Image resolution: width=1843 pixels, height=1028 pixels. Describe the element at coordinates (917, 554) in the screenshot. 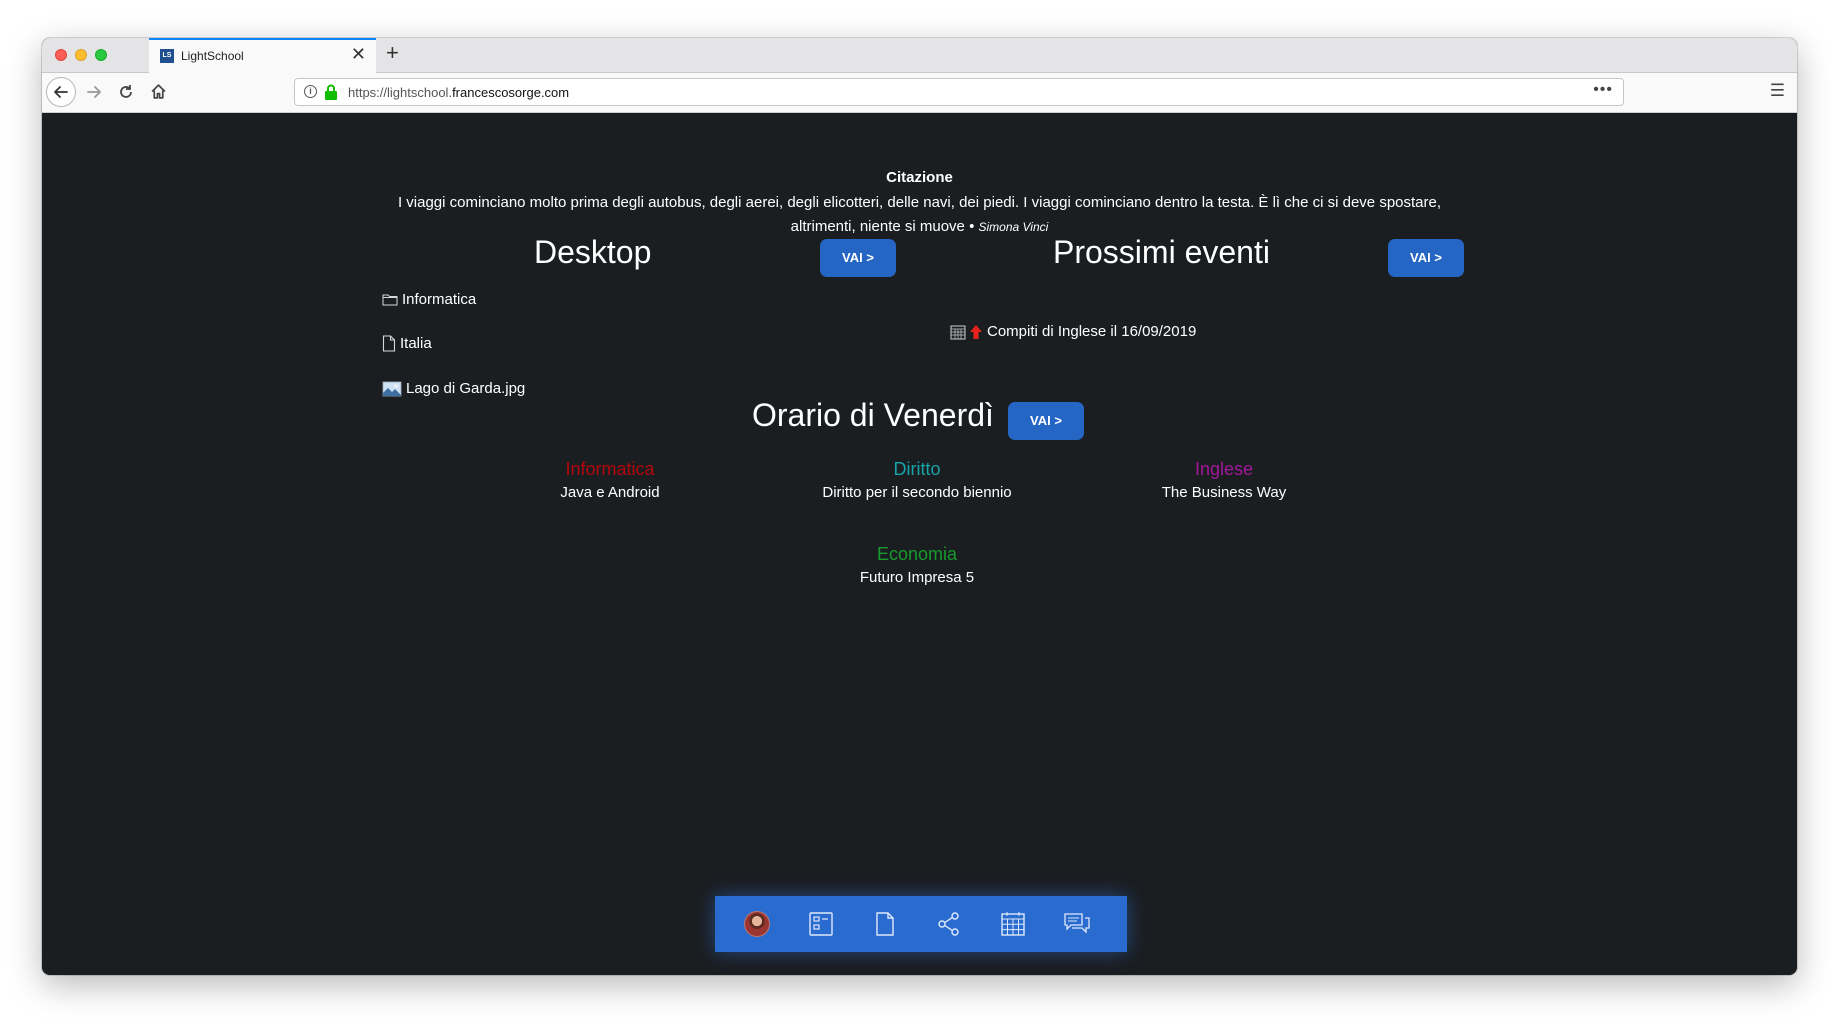

I see `schedule-subject: Economia` at that location.